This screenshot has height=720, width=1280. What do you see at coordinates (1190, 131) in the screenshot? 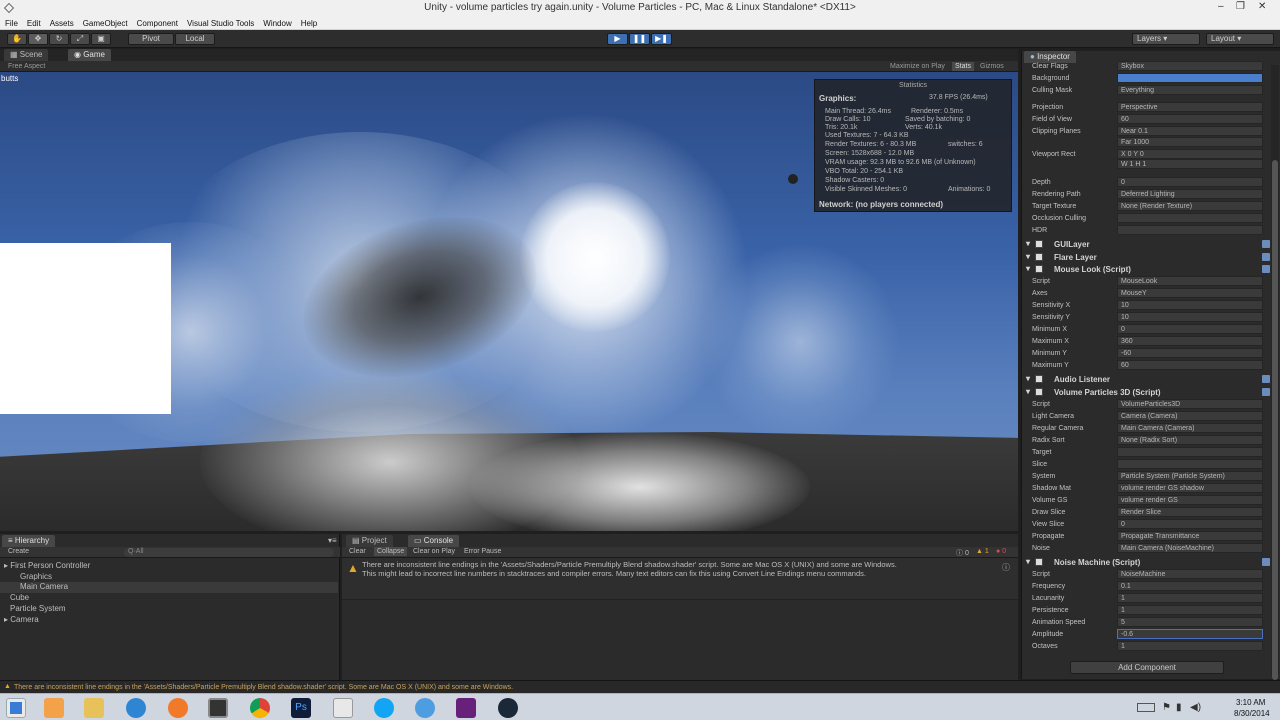
I see `camera-5-field: Near 0.1` at bounding box center [1190, 131].